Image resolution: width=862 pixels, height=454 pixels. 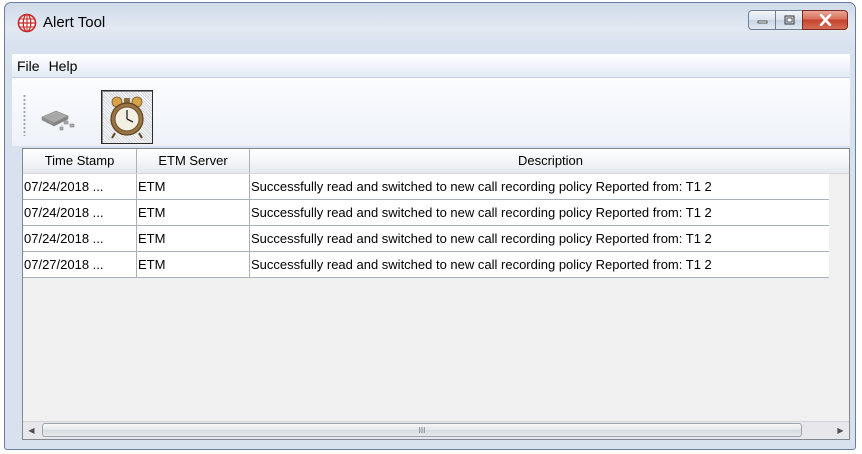 I want to click on arrow-right-icon: ▶, so click(x=840, y=430).